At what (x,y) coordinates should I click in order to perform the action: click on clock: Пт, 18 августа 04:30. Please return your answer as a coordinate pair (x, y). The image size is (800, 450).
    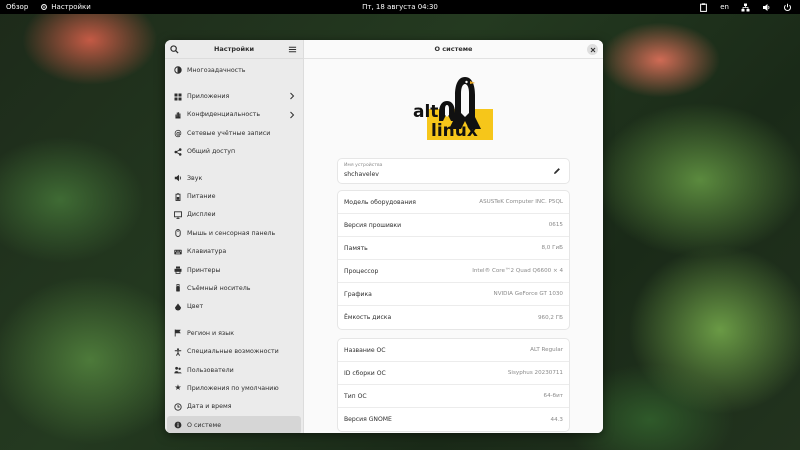
    Looking at the image, I should click on (400, 7).